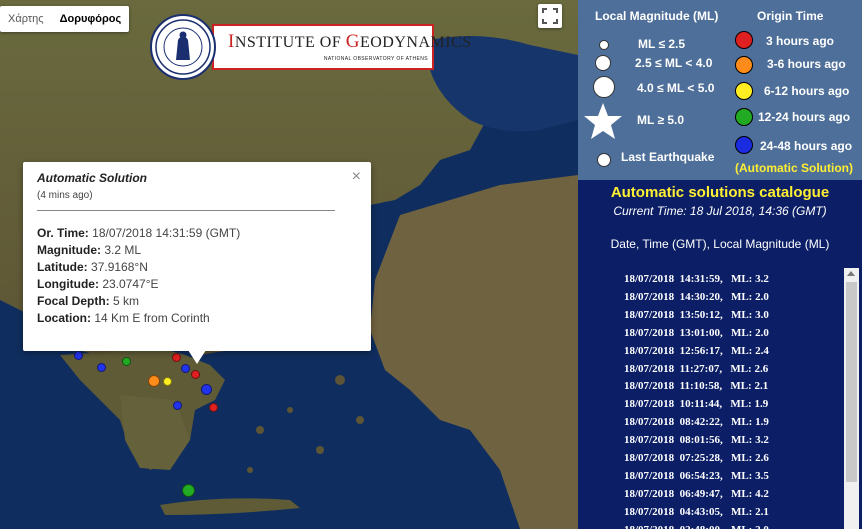  Describe the element at coordinates (604, 160) in the screenshot. I see `last-earthquake-dot-icon` at that location.